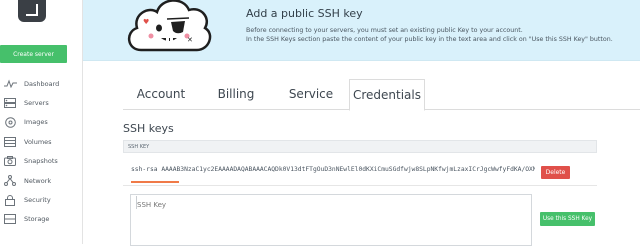  I want to click on pulse-icon, so click(10, 84).